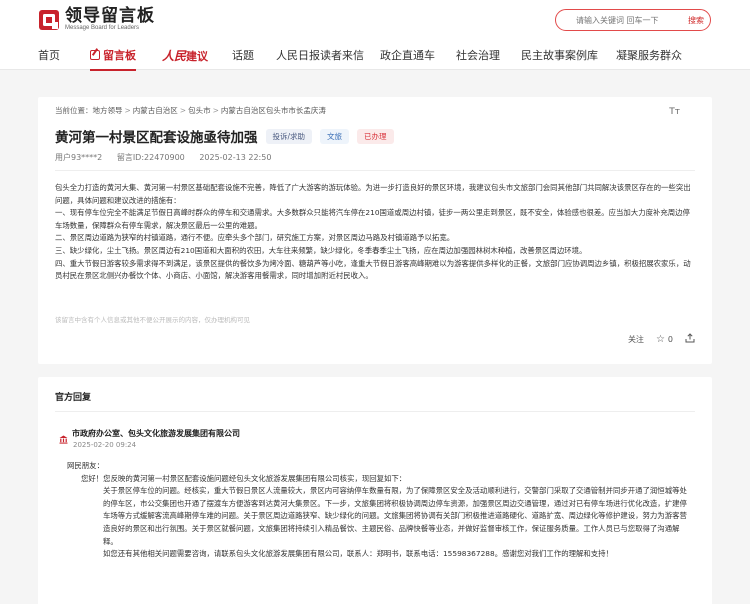  I want to click on reply-time: 2025-02-20 09:24, so click(105, 445).